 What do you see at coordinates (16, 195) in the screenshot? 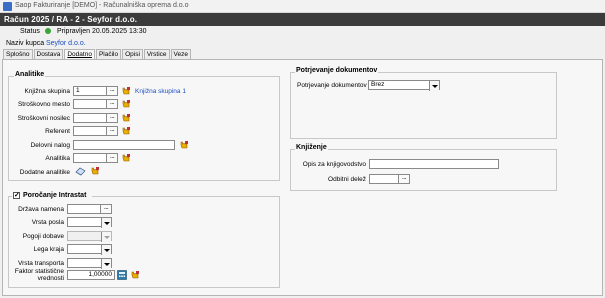
I see `intrastat-checkbox: ✓` at bounding box center [16, 195].